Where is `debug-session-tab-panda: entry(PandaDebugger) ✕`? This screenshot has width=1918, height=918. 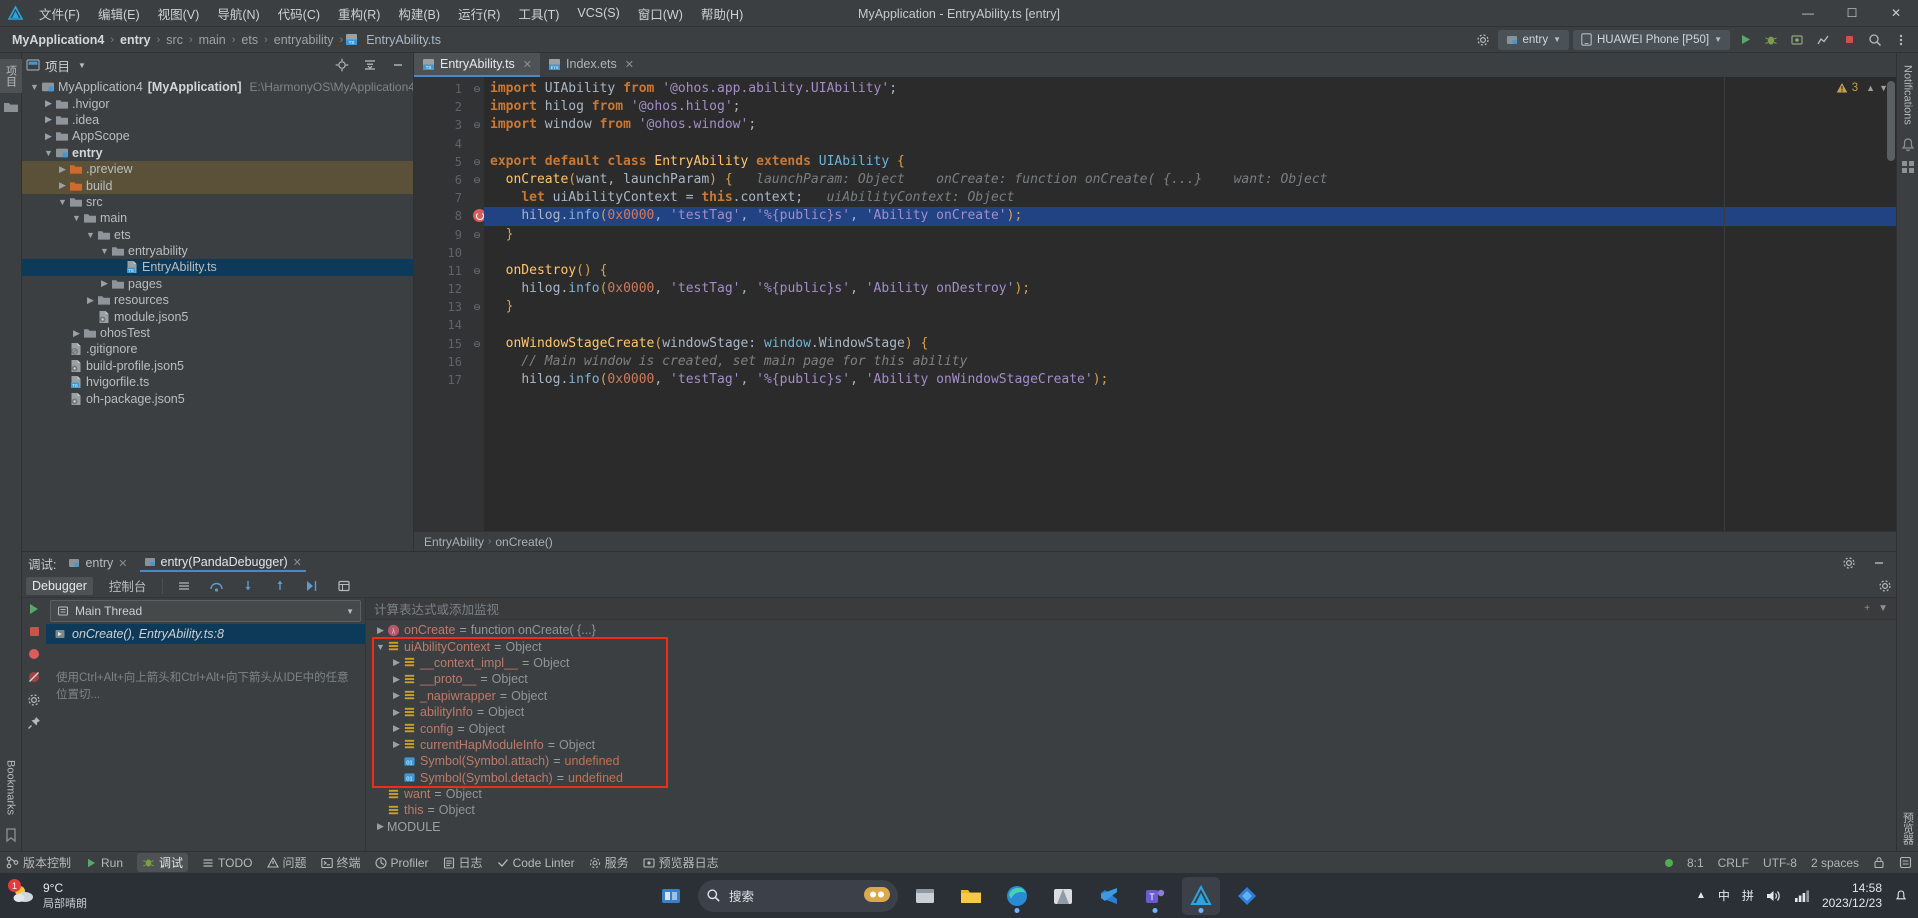
debug-session-tab-panda: entry(PandaDebugger) ✕ is located at coordinates (222, 563).